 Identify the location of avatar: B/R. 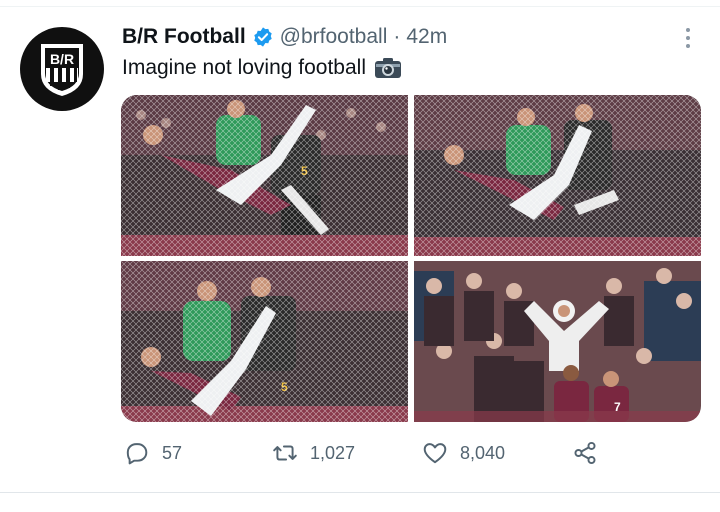
(62, 69).